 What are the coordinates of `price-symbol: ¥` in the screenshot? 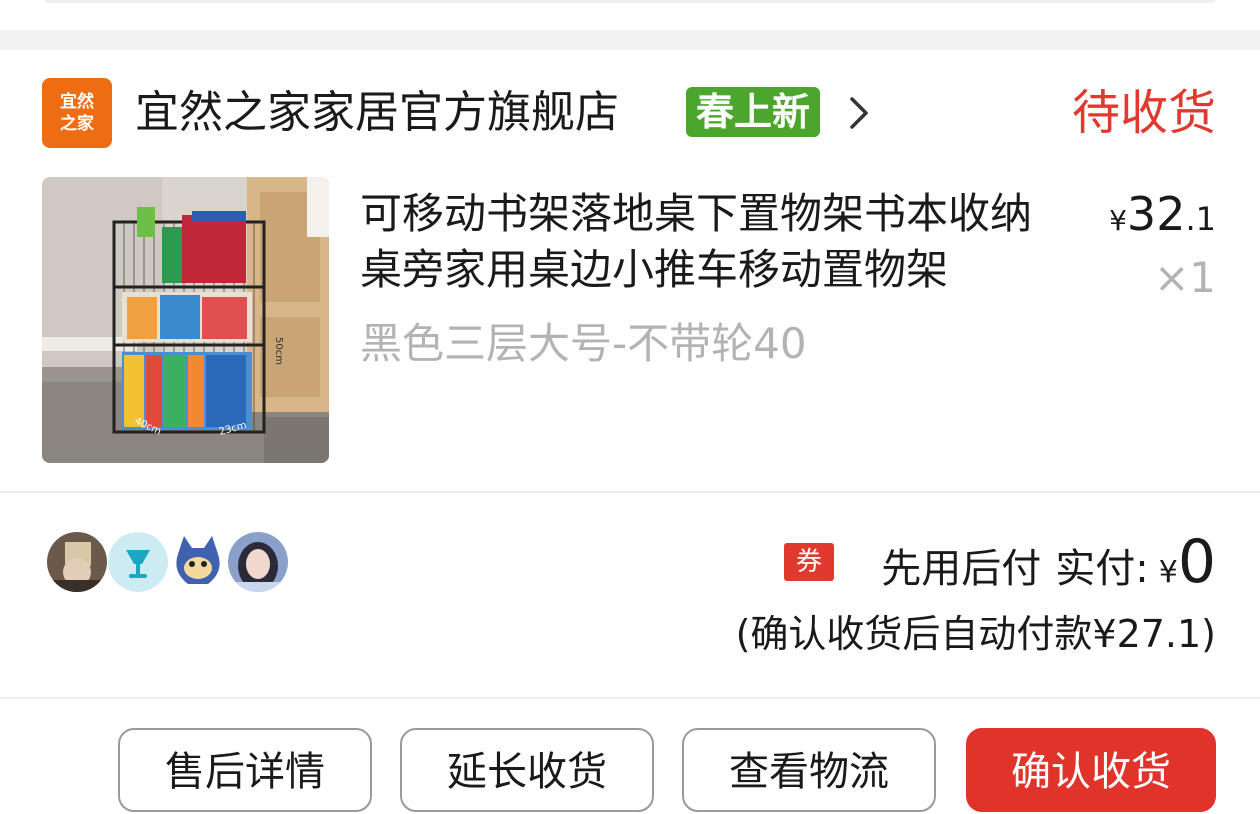 It's located at (1118, 220).